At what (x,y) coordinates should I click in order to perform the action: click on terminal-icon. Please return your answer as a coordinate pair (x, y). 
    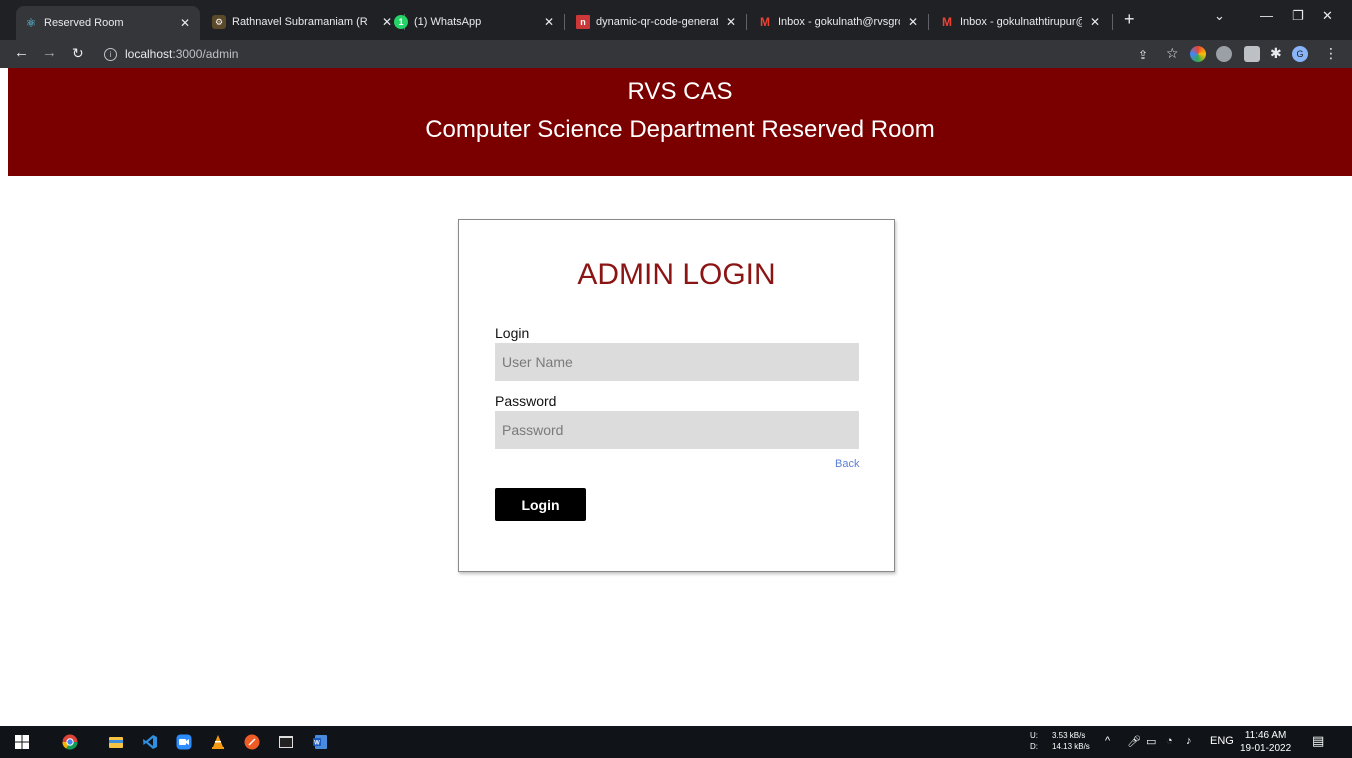
    Looking at the image, I should click on (286, 742).